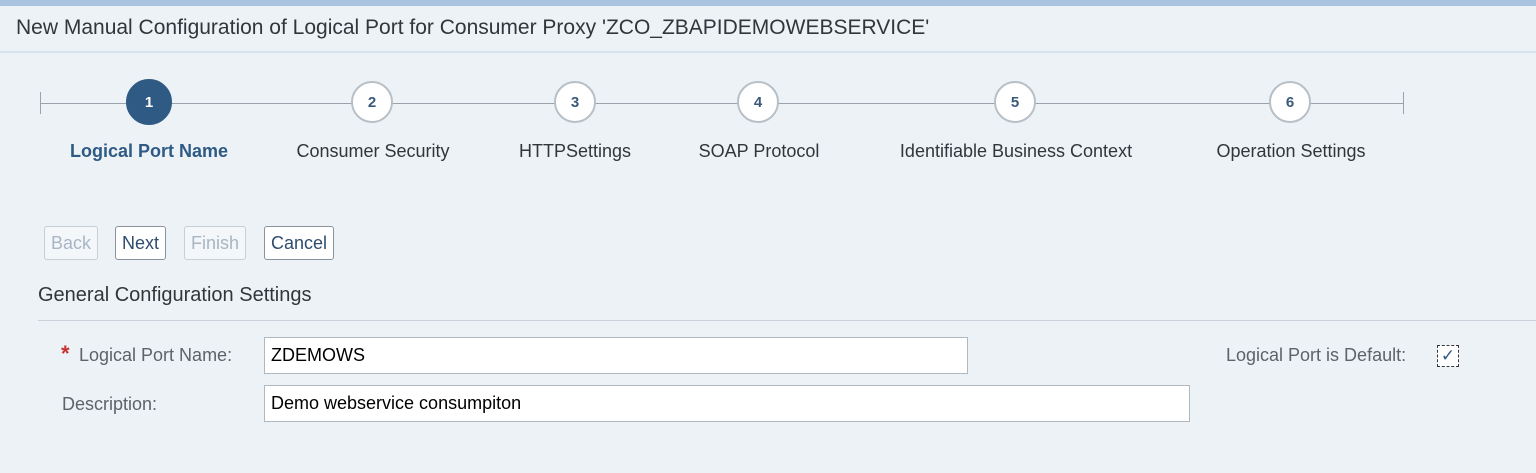 This screenshot has height=473, width=1536. Describe the element at coordinates (156, 355) in the screenshot. I see `logical-port-name-label: Logical Port Name:` at that location.